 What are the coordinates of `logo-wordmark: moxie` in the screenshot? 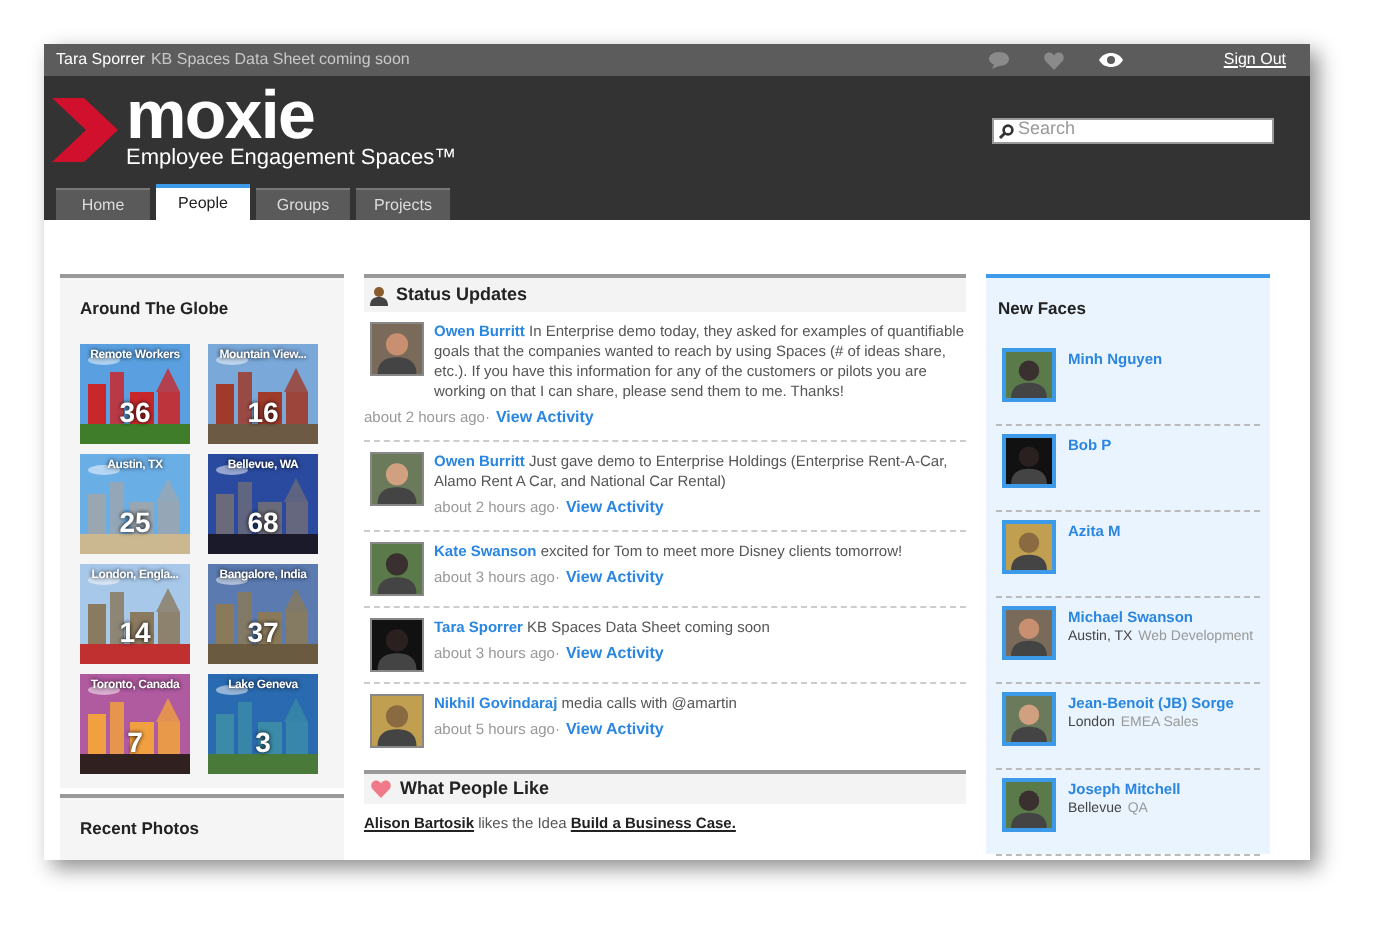 It's located at (220, 116).